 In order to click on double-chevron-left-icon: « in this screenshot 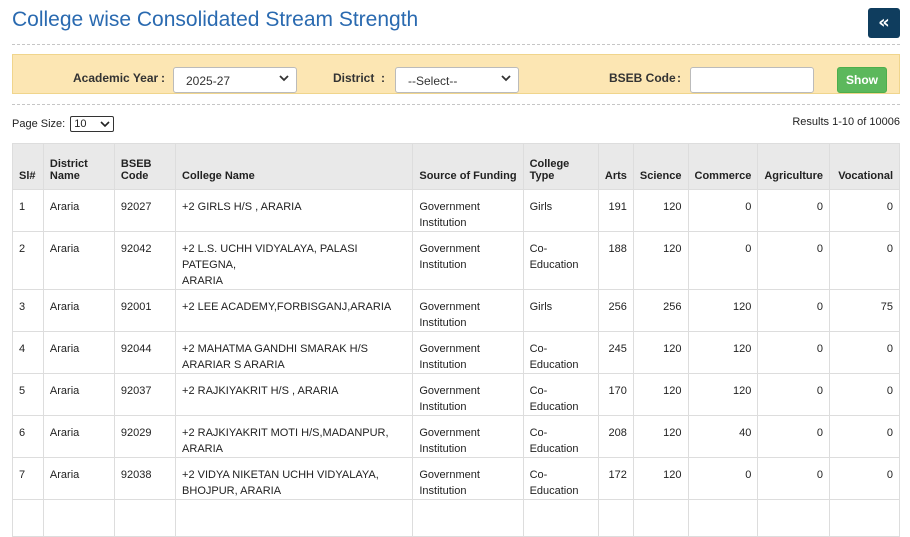, I will do `click(884, 22)`.